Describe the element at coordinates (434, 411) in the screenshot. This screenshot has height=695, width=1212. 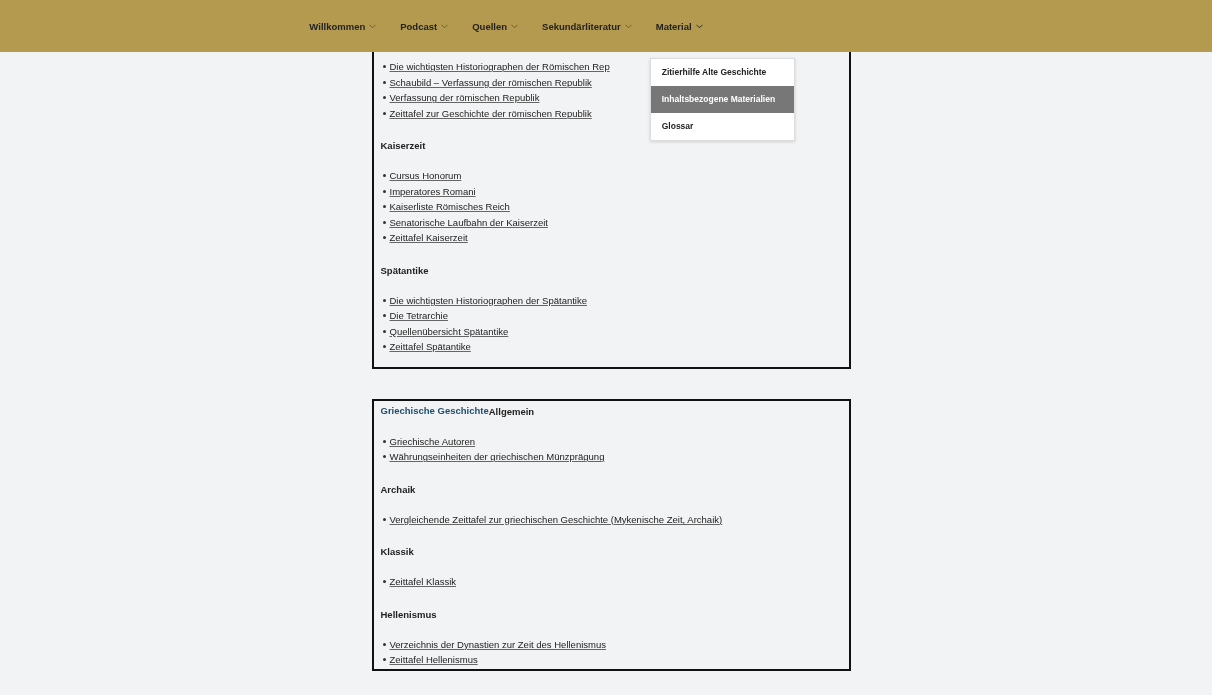
I see `section-link: Griechische Geschichte` at that location.